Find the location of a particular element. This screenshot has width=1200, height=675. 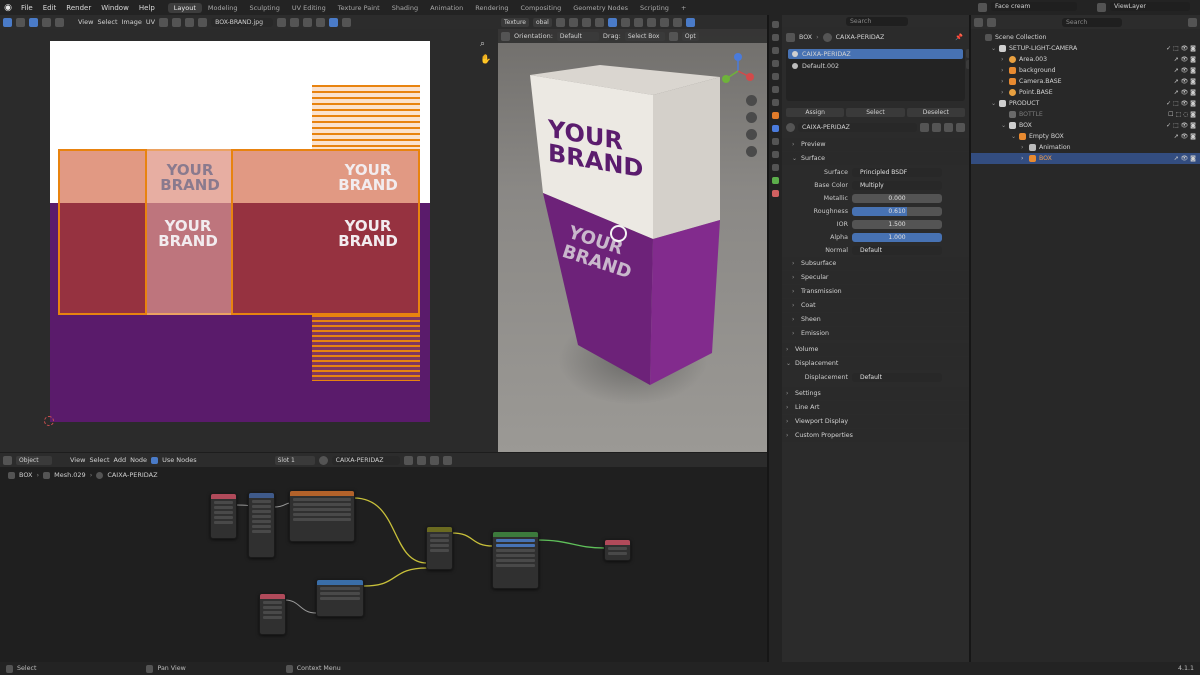

pin-icon: 📌 is located at coordinates (959, 37).